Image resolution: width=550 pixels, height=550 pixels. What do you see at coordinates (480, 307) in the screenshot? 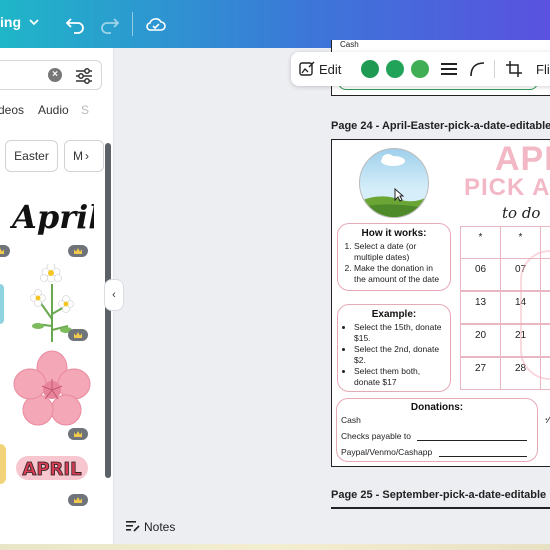
I see `grid-cell: 13` at bounding box center [480, 307].